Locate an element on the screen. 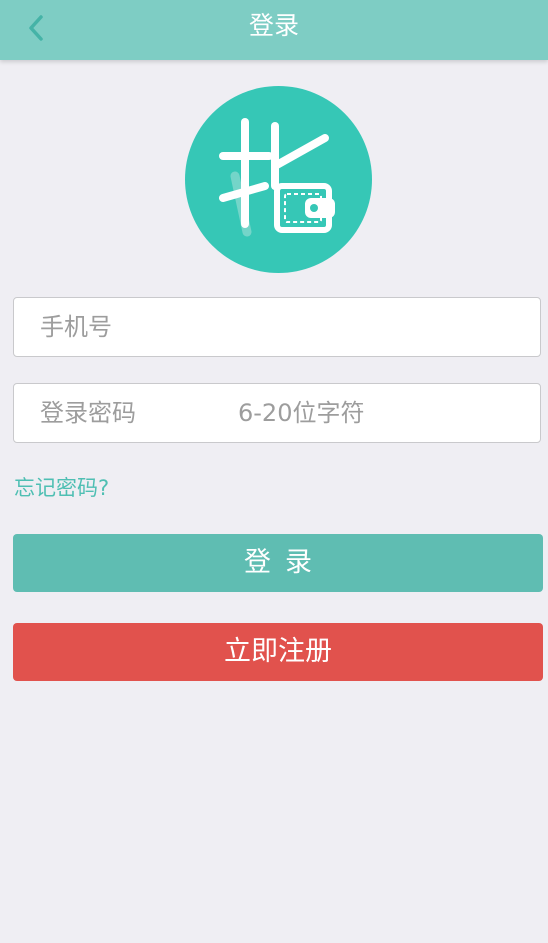 This screenshot has height=943, width=548. page-title: 登录 is located at coordinates (273, 25).